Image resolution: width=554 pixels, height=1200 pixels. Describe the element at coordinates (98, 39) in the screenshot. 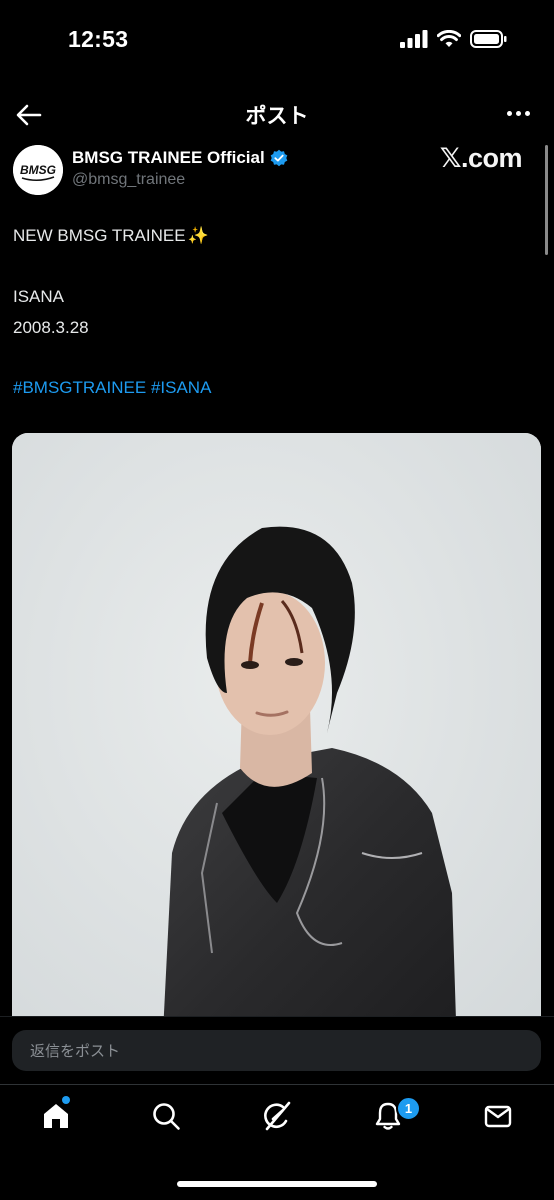

I see `status-time: 12:53` at that location.